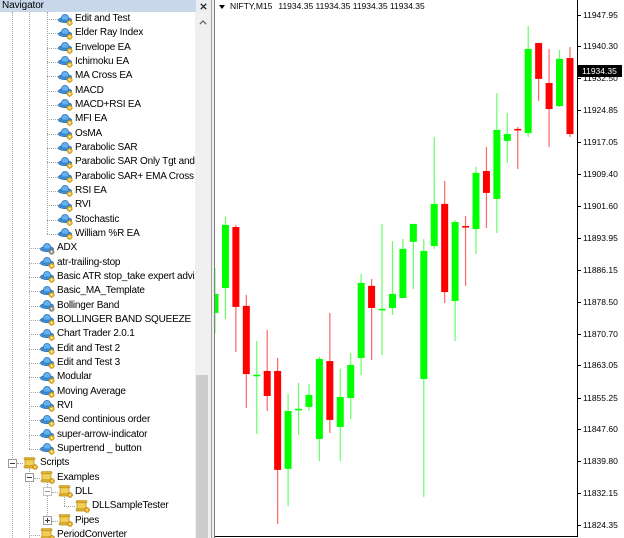 This screenshot has width=624, height=538. What do you see at coordinates (97, 19) in the screenshot?
I see `tree-item: Edit and Test` at bounding box center [97, 19].